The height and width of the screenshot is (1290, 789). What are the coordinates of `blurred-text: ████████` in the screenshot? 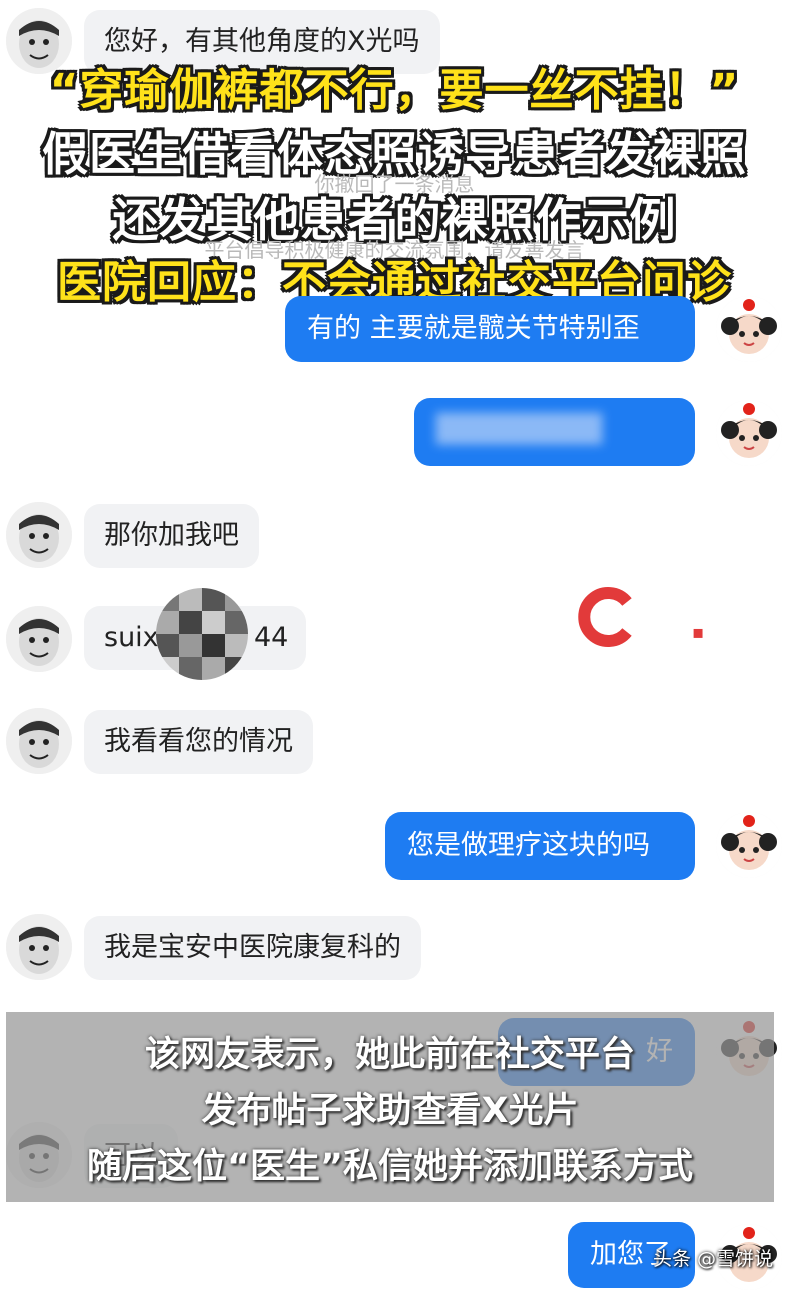 It's located at (519, 429).